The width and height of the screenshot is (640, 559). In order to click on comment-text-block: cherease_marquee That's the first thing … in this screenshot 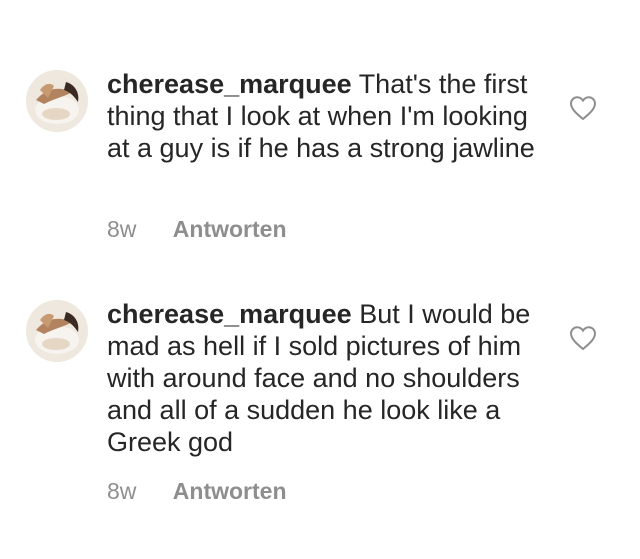, I will do `click(327, 116)`.